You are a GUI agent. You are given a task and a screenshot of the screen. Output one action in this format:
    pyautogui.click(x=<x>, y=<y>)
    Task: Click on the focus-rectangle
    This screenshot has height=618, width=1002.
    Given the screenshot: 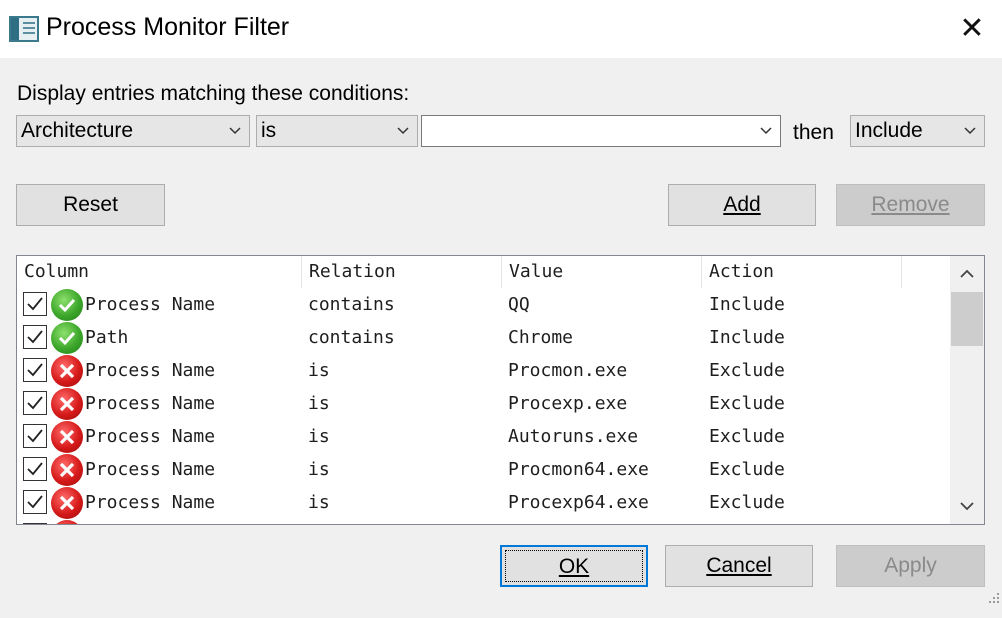 What is the action you would take?
    pyautogui.click(x=574, y=566)
    